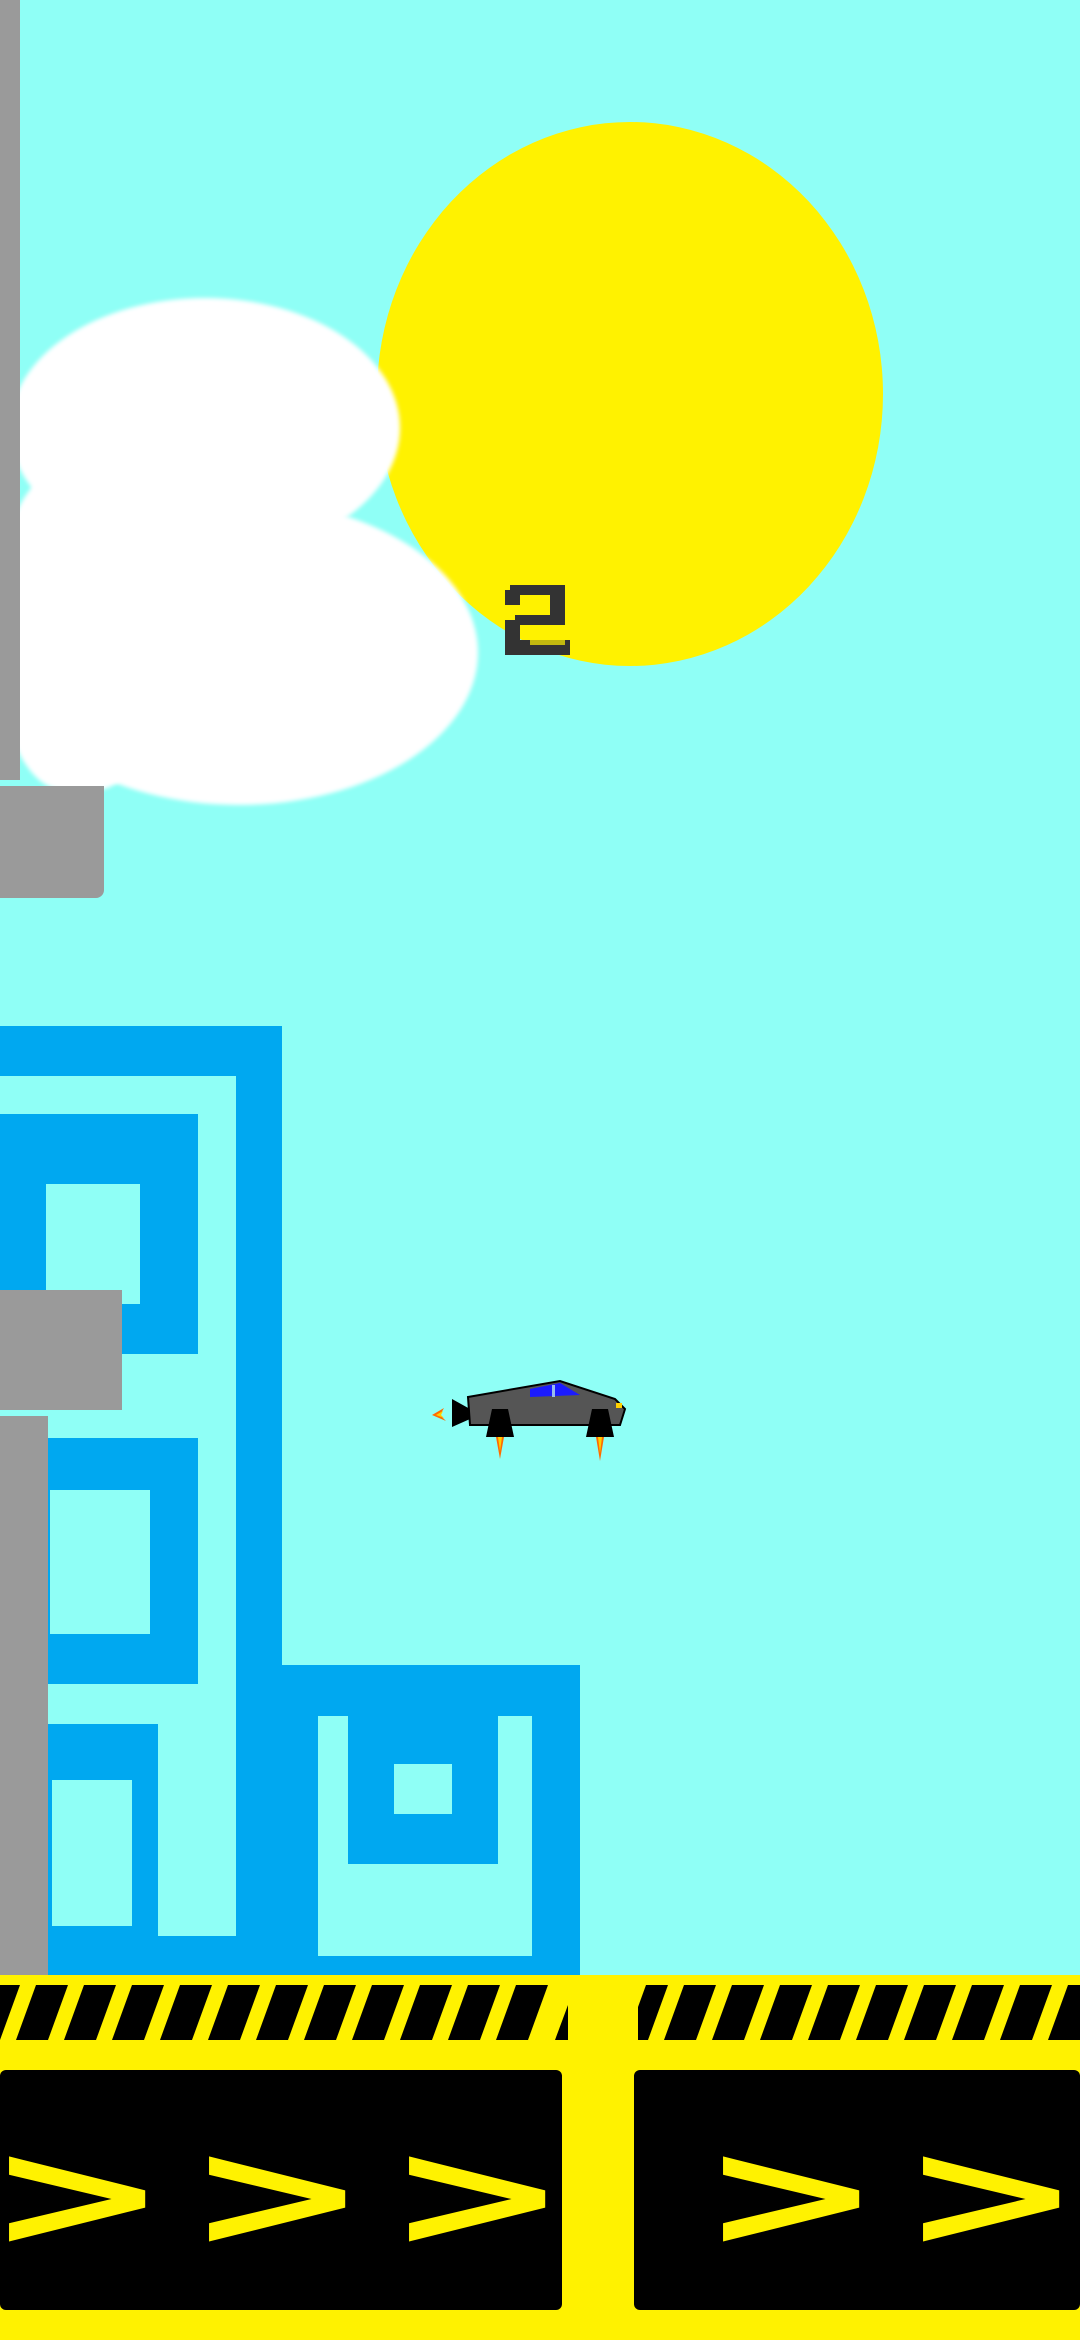 This screenshot has width=1080, height=2340. I want to click on score-display: 2, so click(540, 620).